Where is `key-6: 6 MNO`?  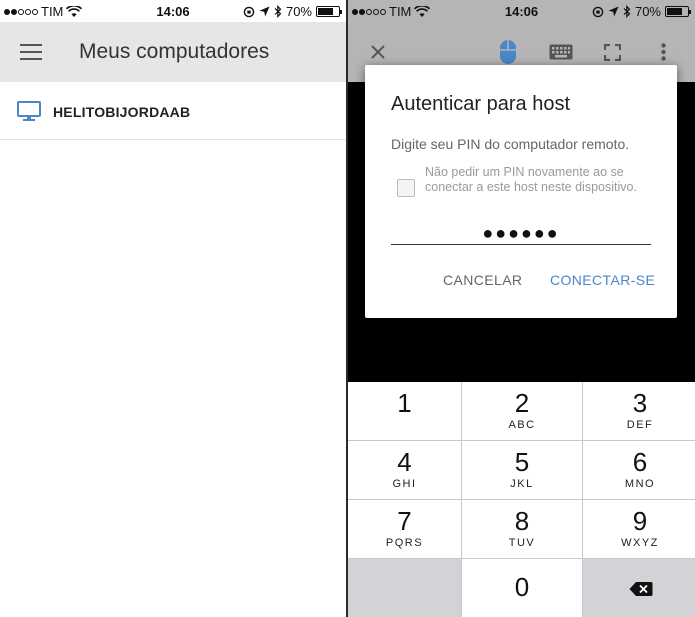 key-6: 6 MNO is located at coordinates (639, 470).